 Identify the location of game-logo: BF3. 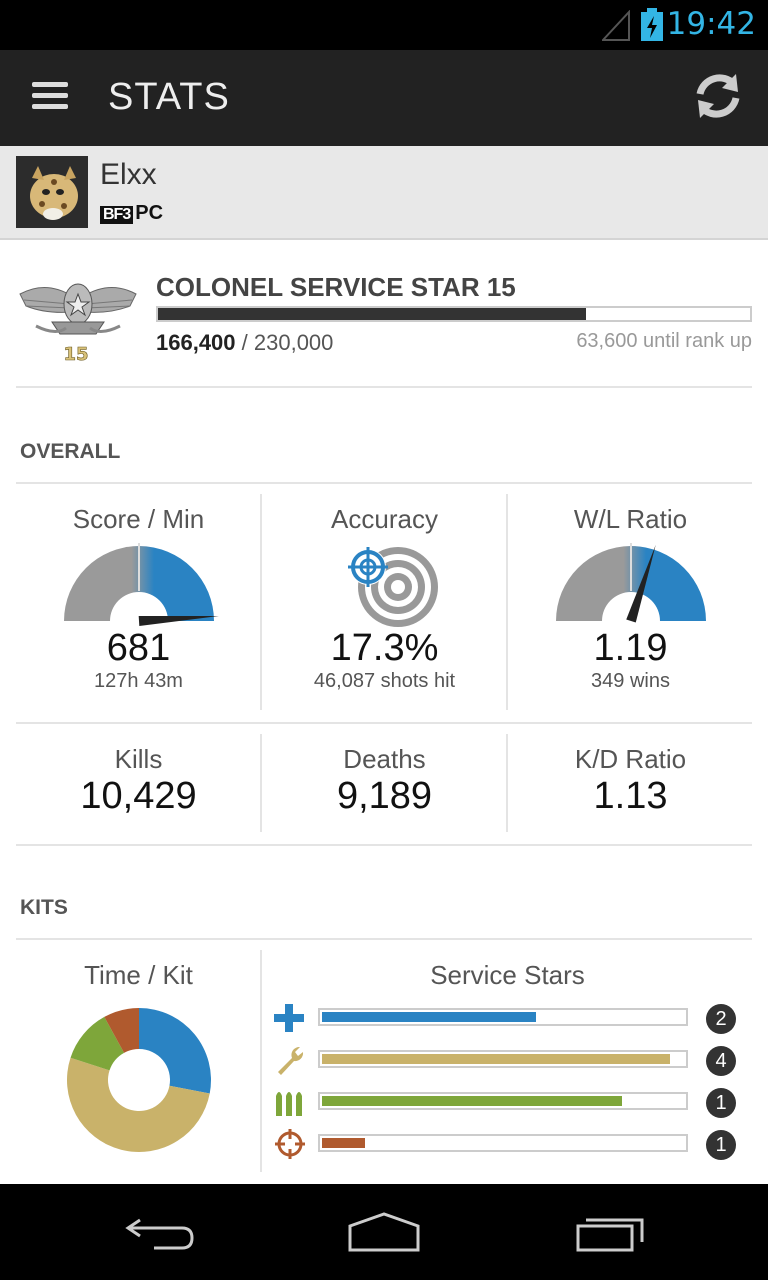
(117, 215).